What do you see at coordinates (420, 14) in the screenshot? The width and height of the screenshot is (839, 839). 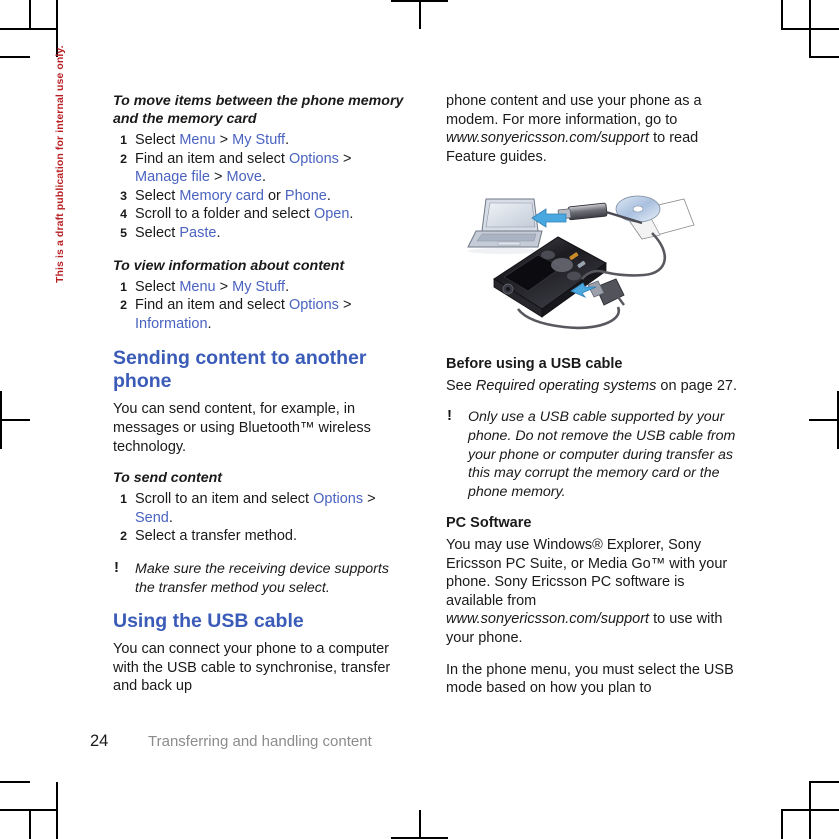 I see `crop-mark-top-center-v` at bounding box center [420, 14].